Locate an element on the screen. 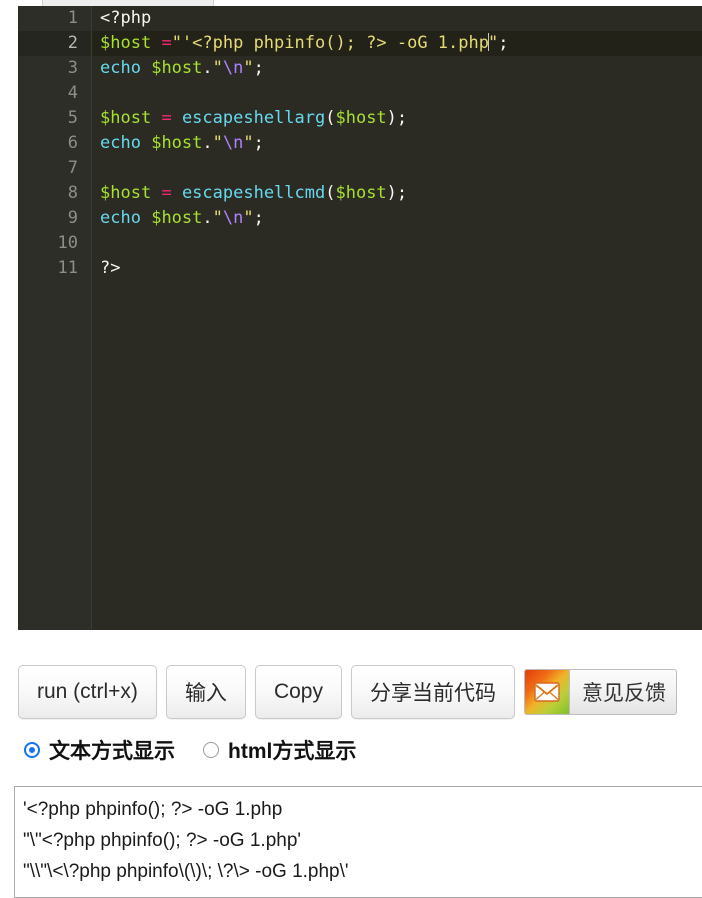 Image resolution: width=702 pixels, height=898 pixels. token-function: escapeshellarg is located at coordinates (253, 118).